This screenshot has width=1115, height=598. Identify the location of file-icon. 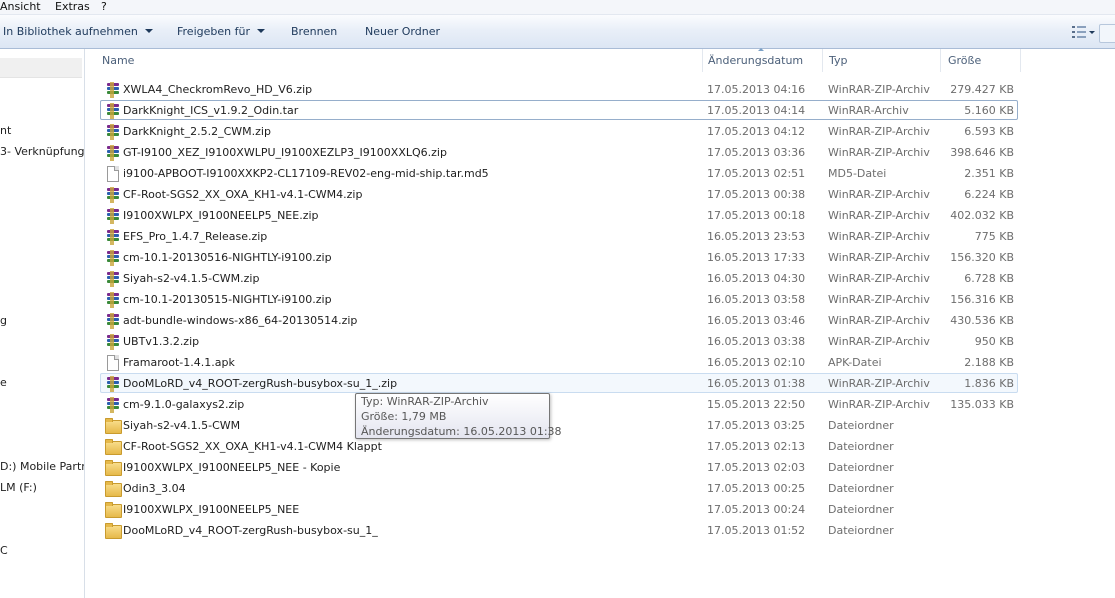
(113, 363).